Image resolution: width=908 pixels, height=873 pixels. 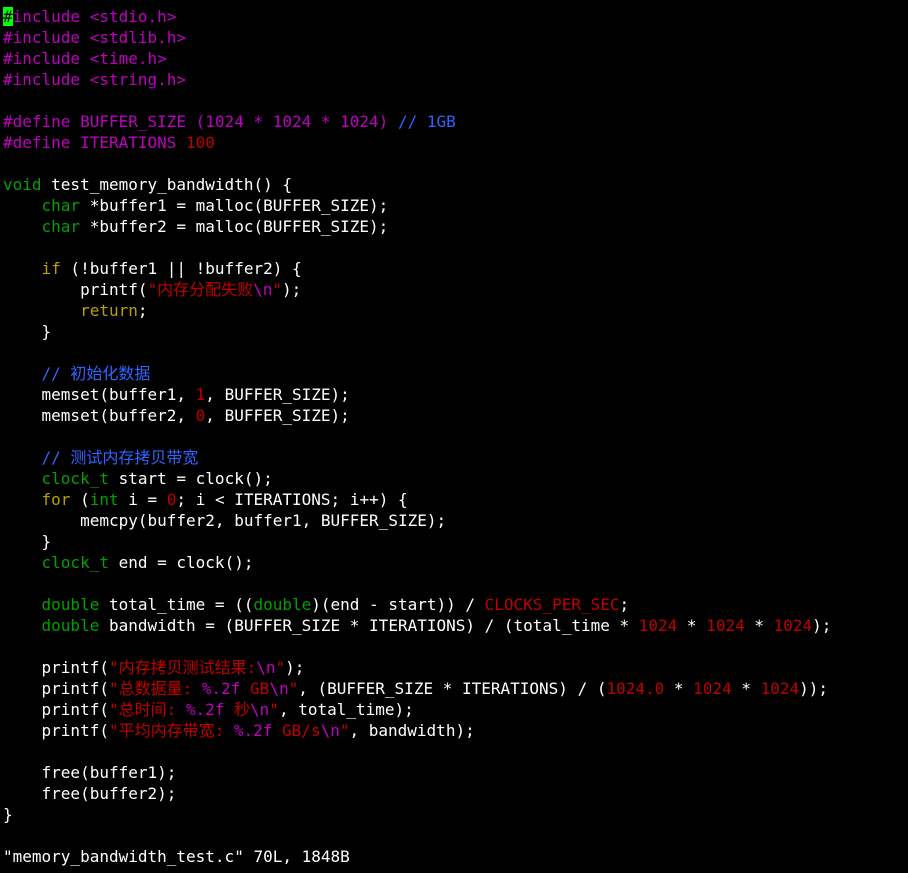 I want to click on code-line: printf("内存拷贝测试结果:\n");, so click(x=455, y=667).